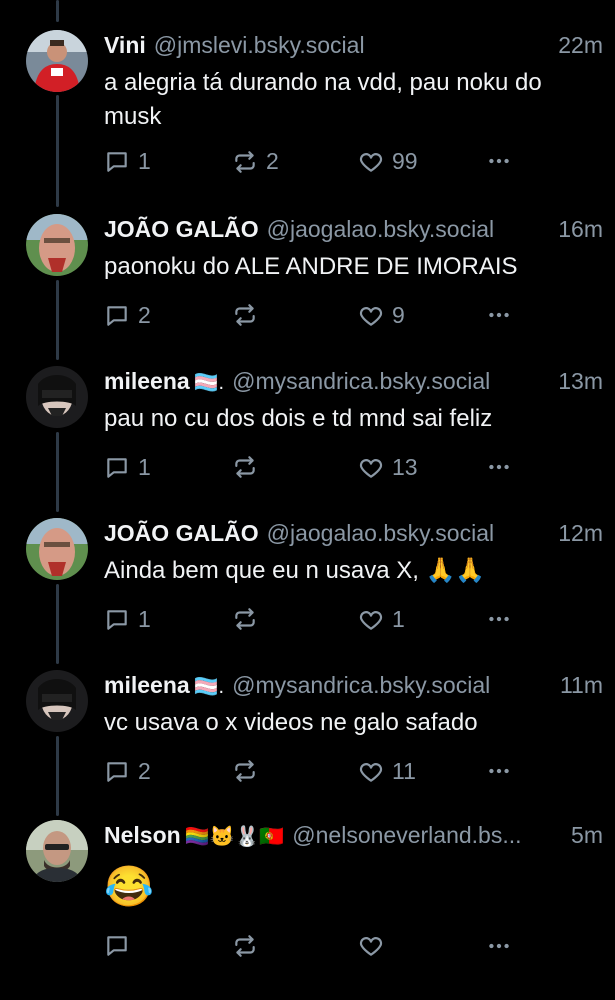  I want to click on post-actions: 1 2 99, so click(359, 163).